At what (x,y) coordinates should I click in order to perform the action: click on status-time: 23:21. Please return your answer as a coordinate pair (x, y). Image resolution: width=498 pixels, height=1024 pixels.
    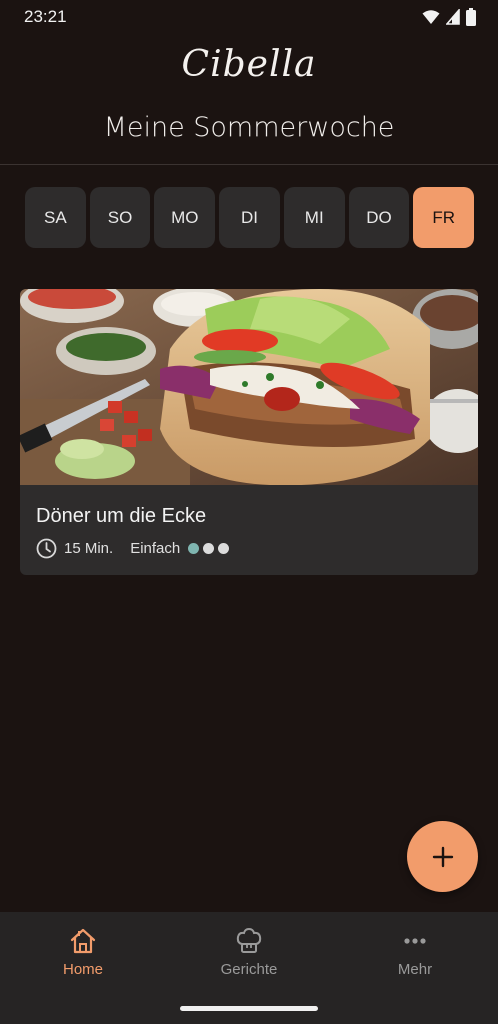
    Looking at the image, I should click on (45, 16).